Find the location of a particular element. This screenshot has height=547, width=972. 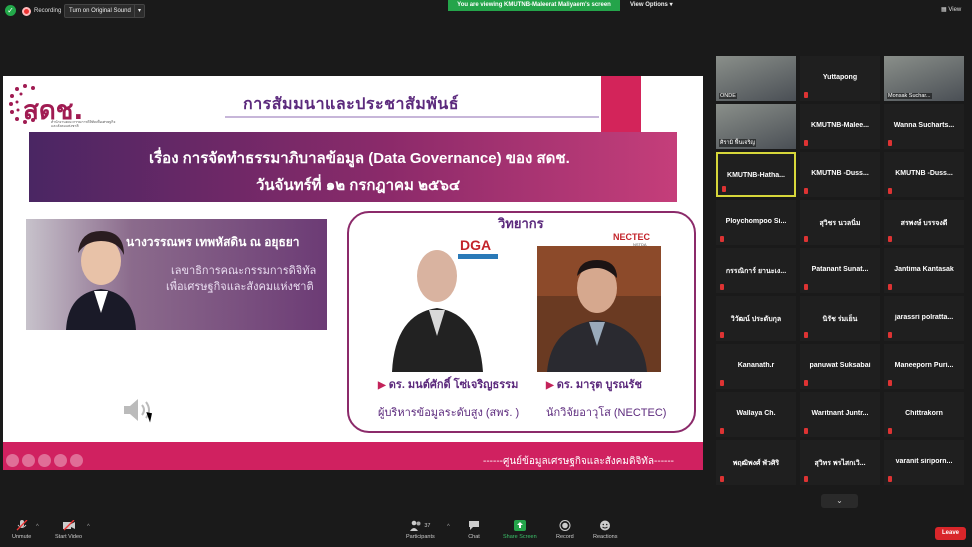

participant-tile: panuwat Suksabai is located at coordinates (840, 366).